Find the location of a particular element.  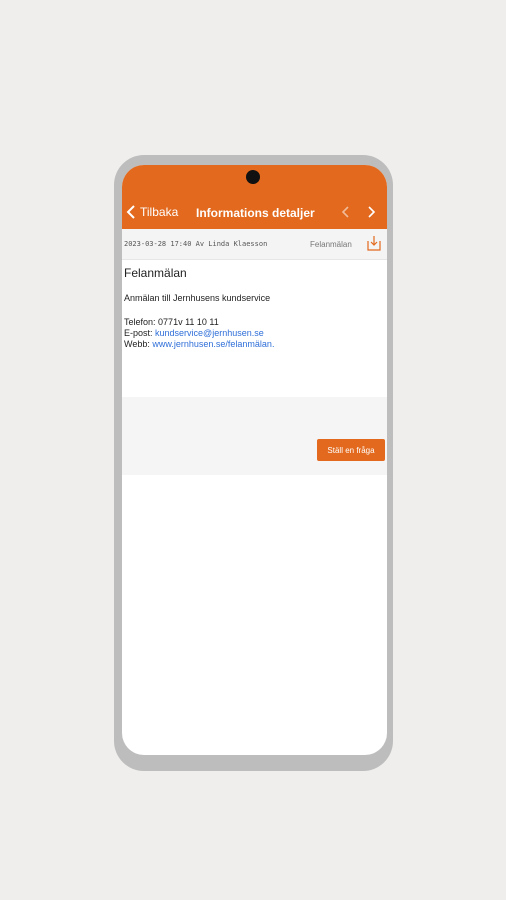

email-label: E-post: is located at coordinates (138, 333).